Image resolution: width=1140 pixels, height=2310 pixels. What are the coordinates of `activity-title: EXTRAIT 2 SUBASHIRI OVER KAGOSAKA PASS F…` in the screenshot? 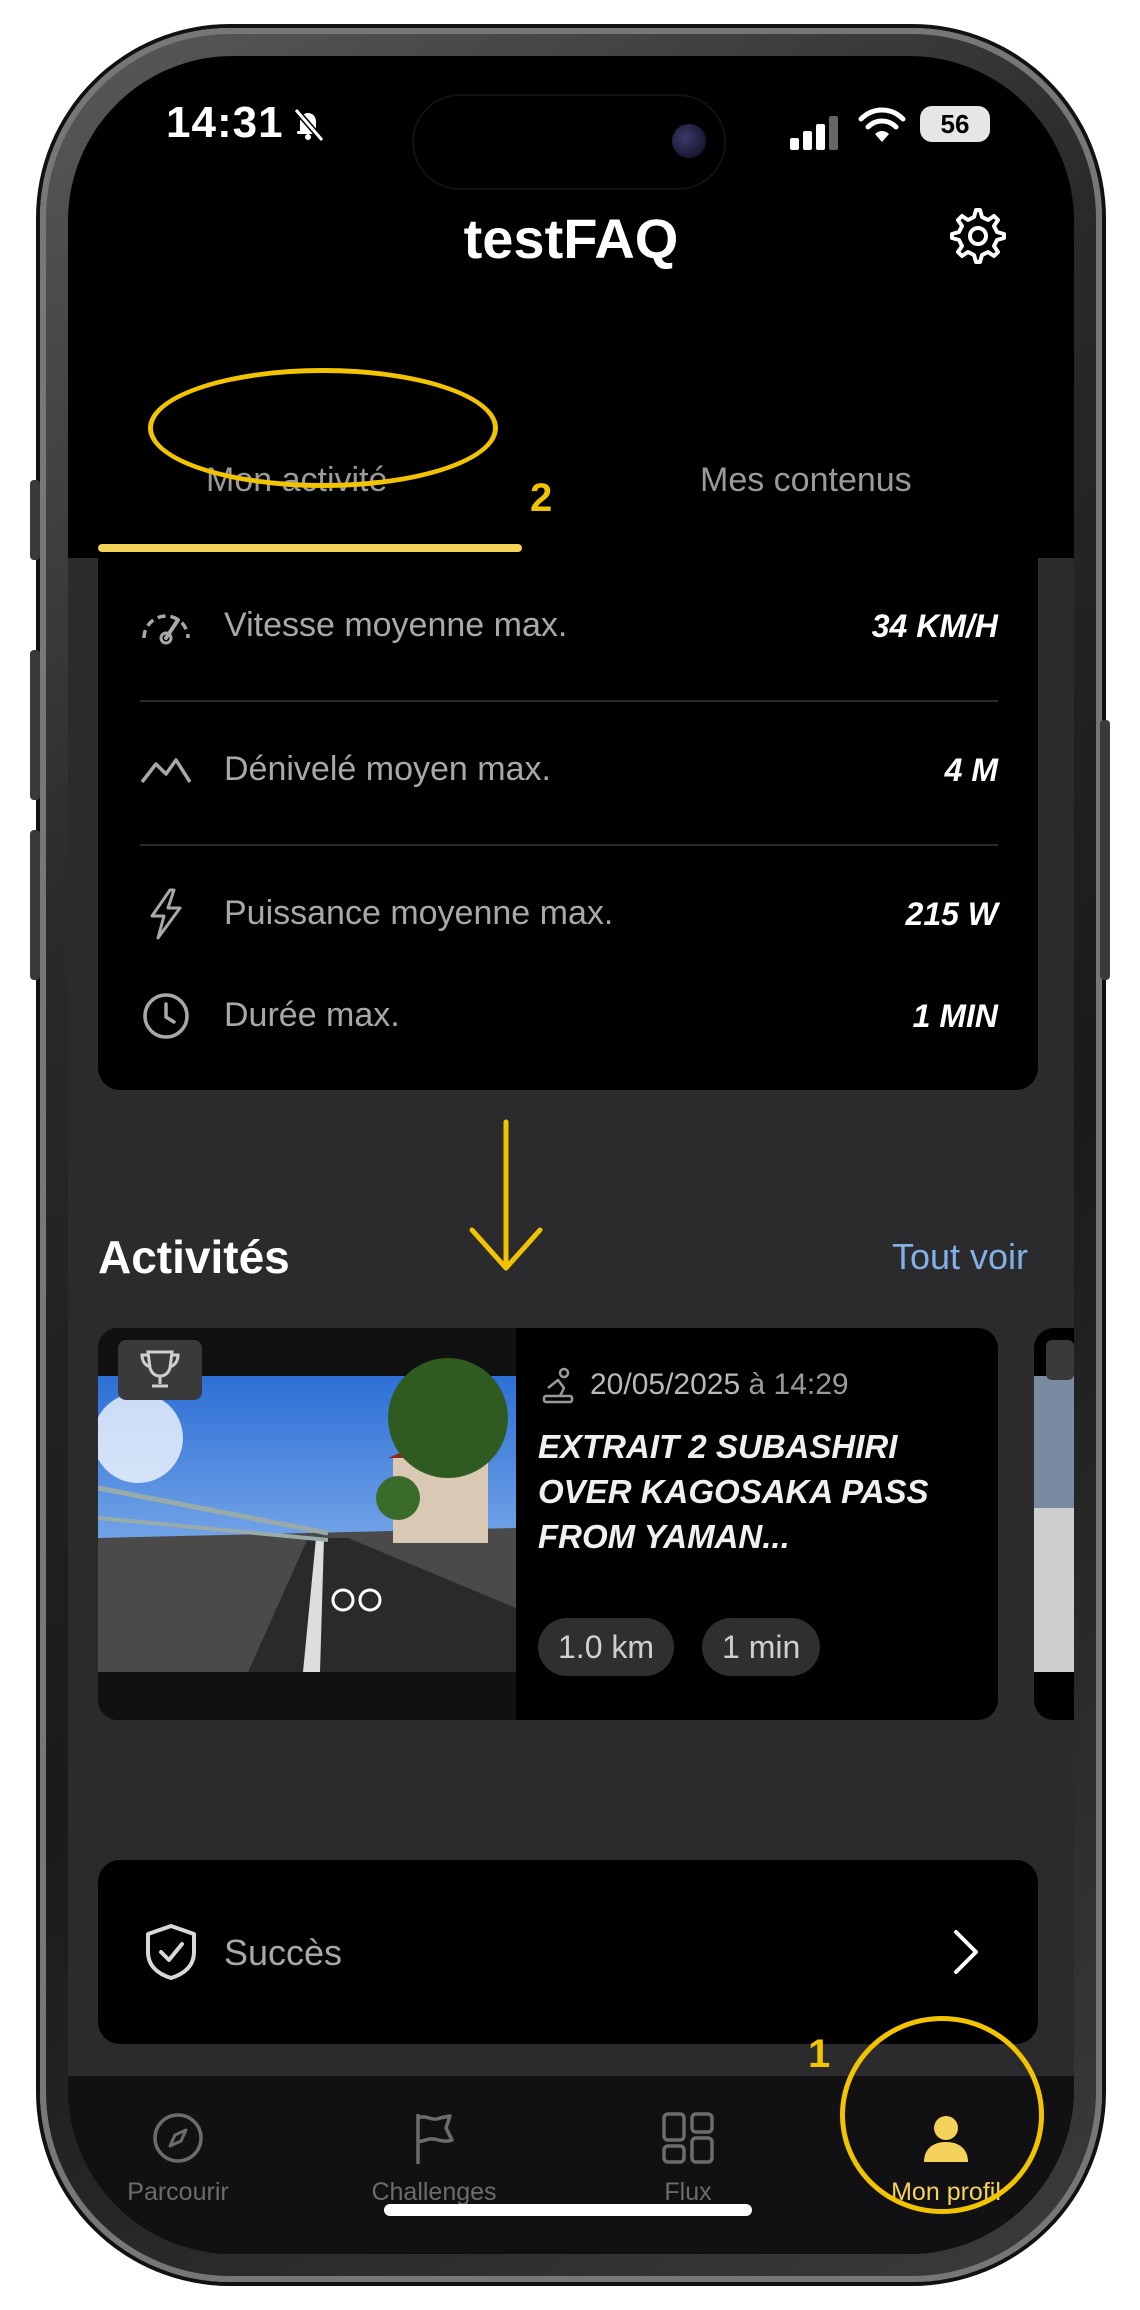 It's located at (733, 1491).